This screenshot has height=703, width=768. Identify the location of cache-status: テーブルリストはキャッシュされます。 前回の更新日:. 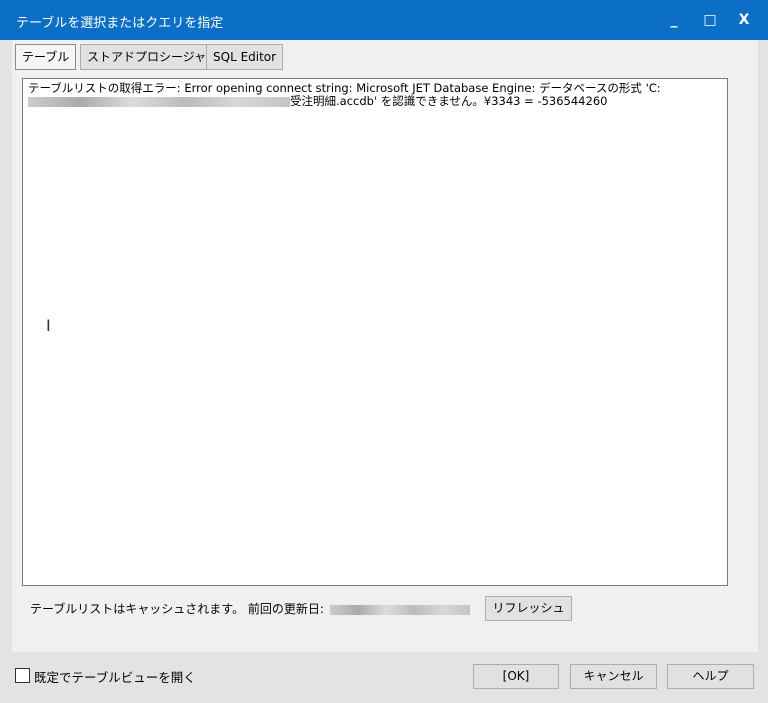
(250, 608).